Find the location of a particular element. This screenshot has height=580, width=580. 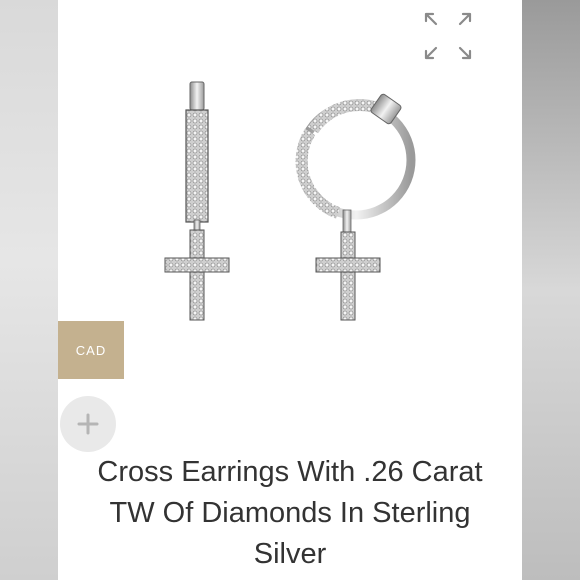

currency-button: CAD is located at coordinates (91, 350).